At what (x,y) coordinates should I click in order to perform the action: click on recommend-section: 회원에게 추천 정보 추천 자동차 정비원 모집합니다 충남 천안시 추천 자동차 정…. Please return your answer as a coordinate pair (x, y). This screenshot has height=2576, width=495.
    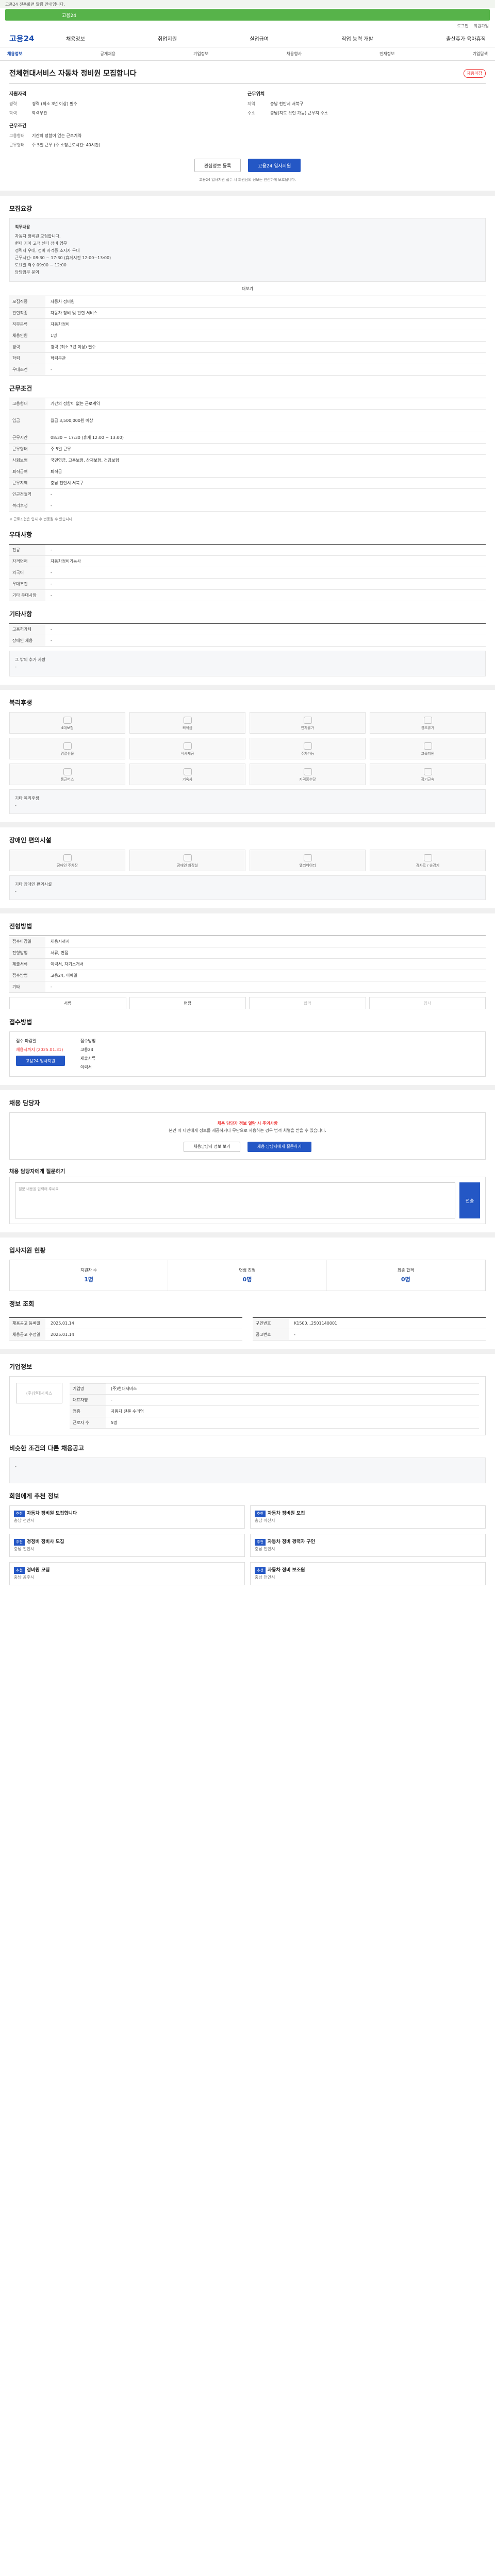
    Looking at the image, I should click on (247, 1538).